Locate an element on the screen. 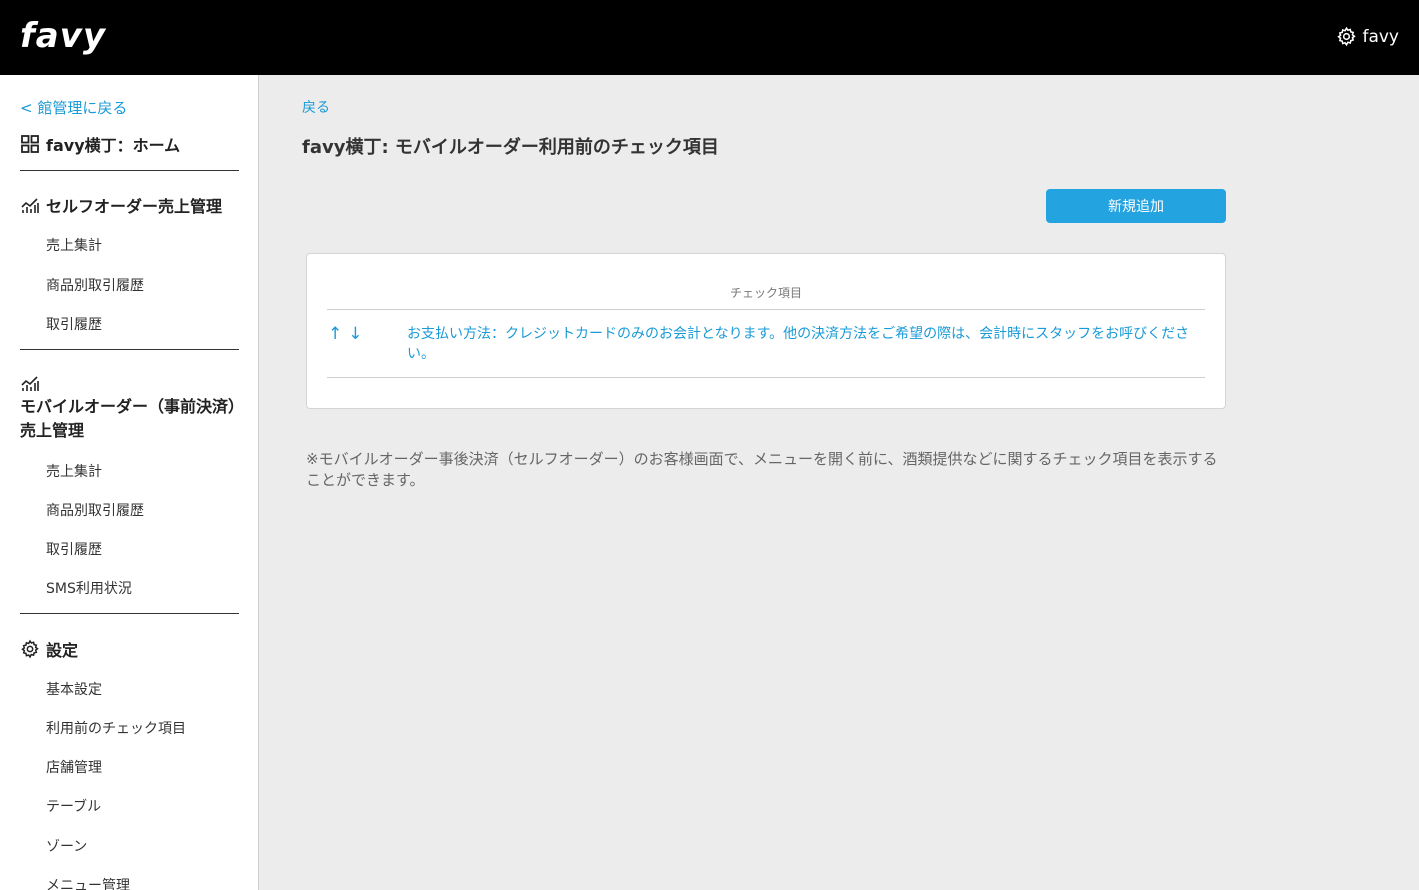 This screenshot has width=1419, height=890. sidebar-item-sms-usage: SMS利用状況 is located at coordinates (89, 588).